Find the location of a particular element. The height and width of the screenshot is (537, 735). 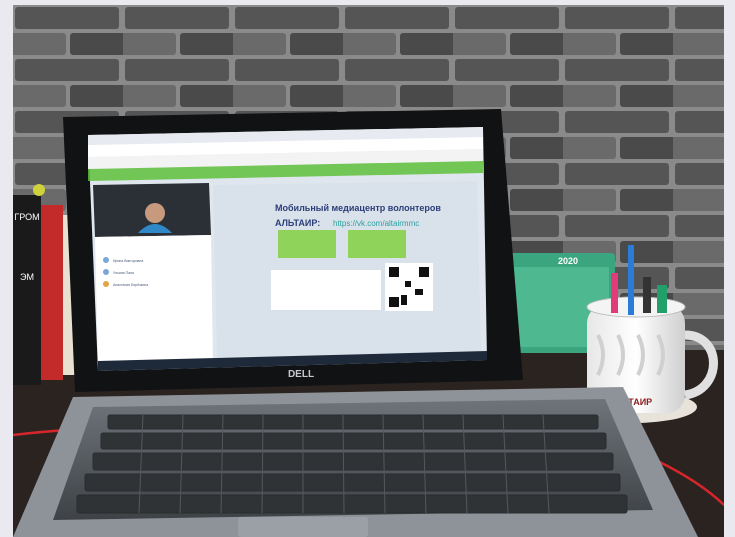

touchpad is located at coordinates (303, 527).